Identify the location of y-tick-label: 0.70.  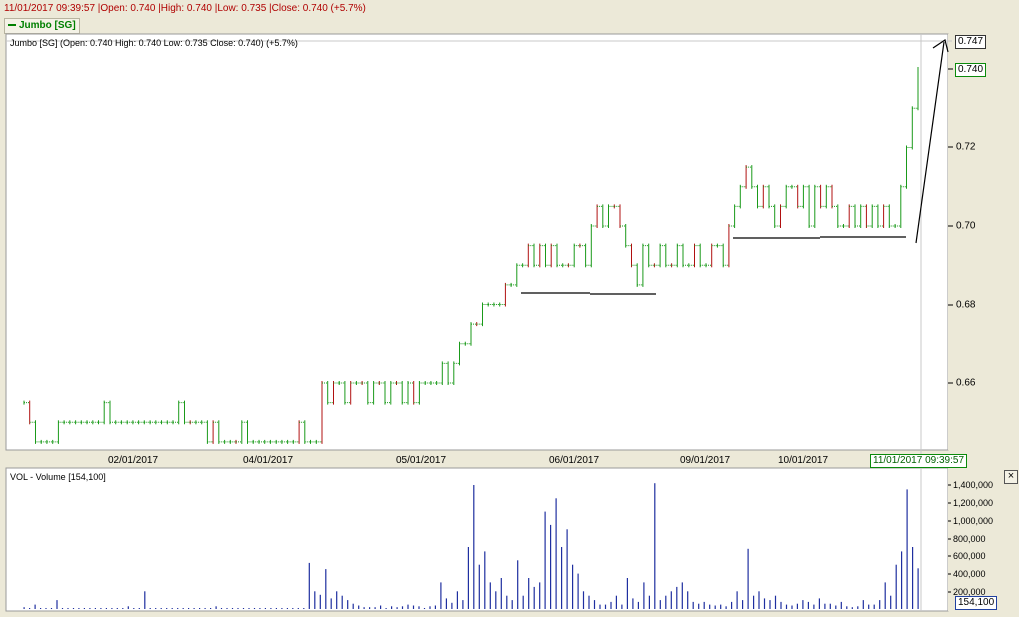
(966, 226).